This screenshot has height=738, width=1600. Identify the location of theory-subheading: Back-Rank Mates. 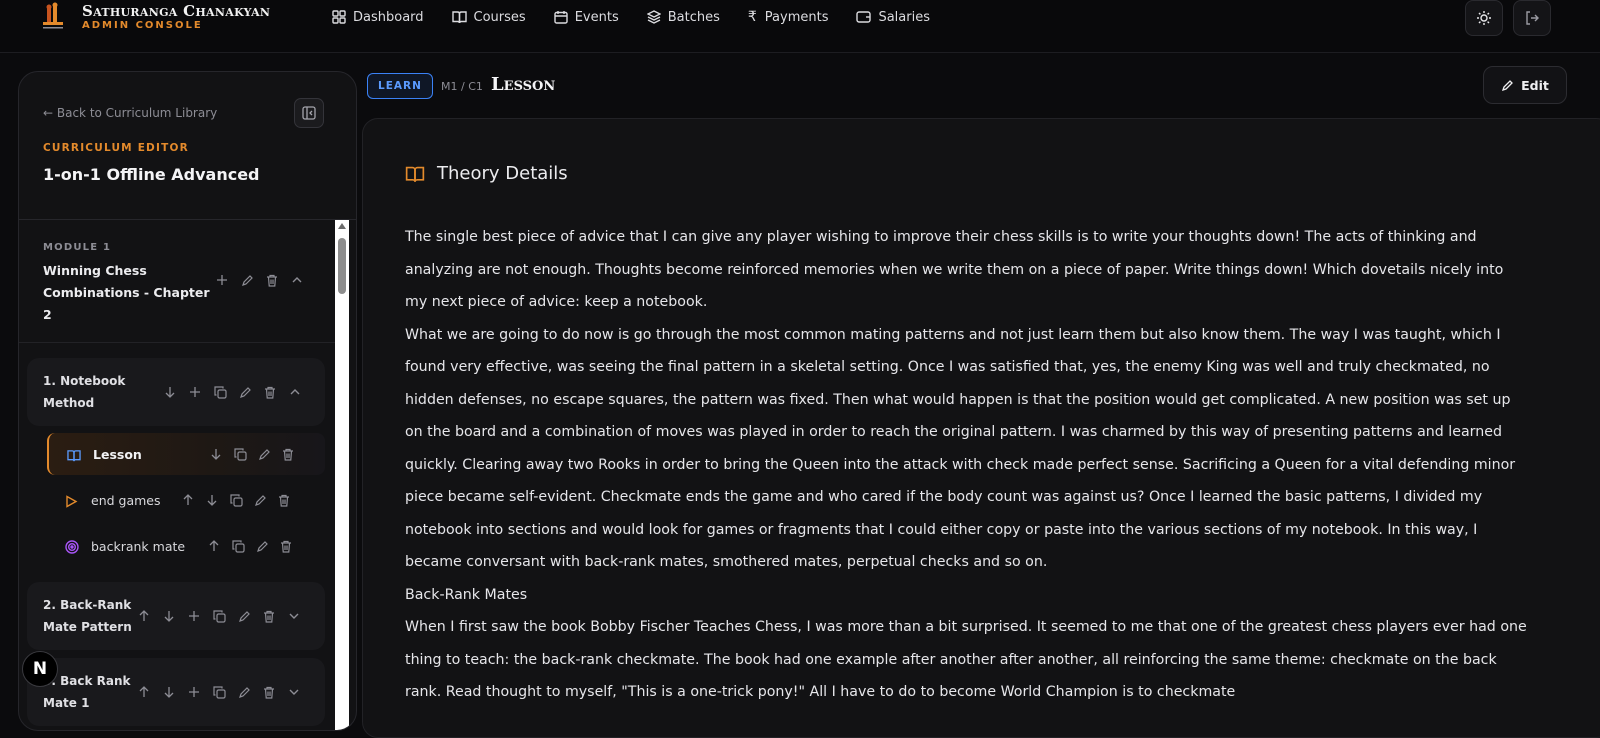
(466, 594).